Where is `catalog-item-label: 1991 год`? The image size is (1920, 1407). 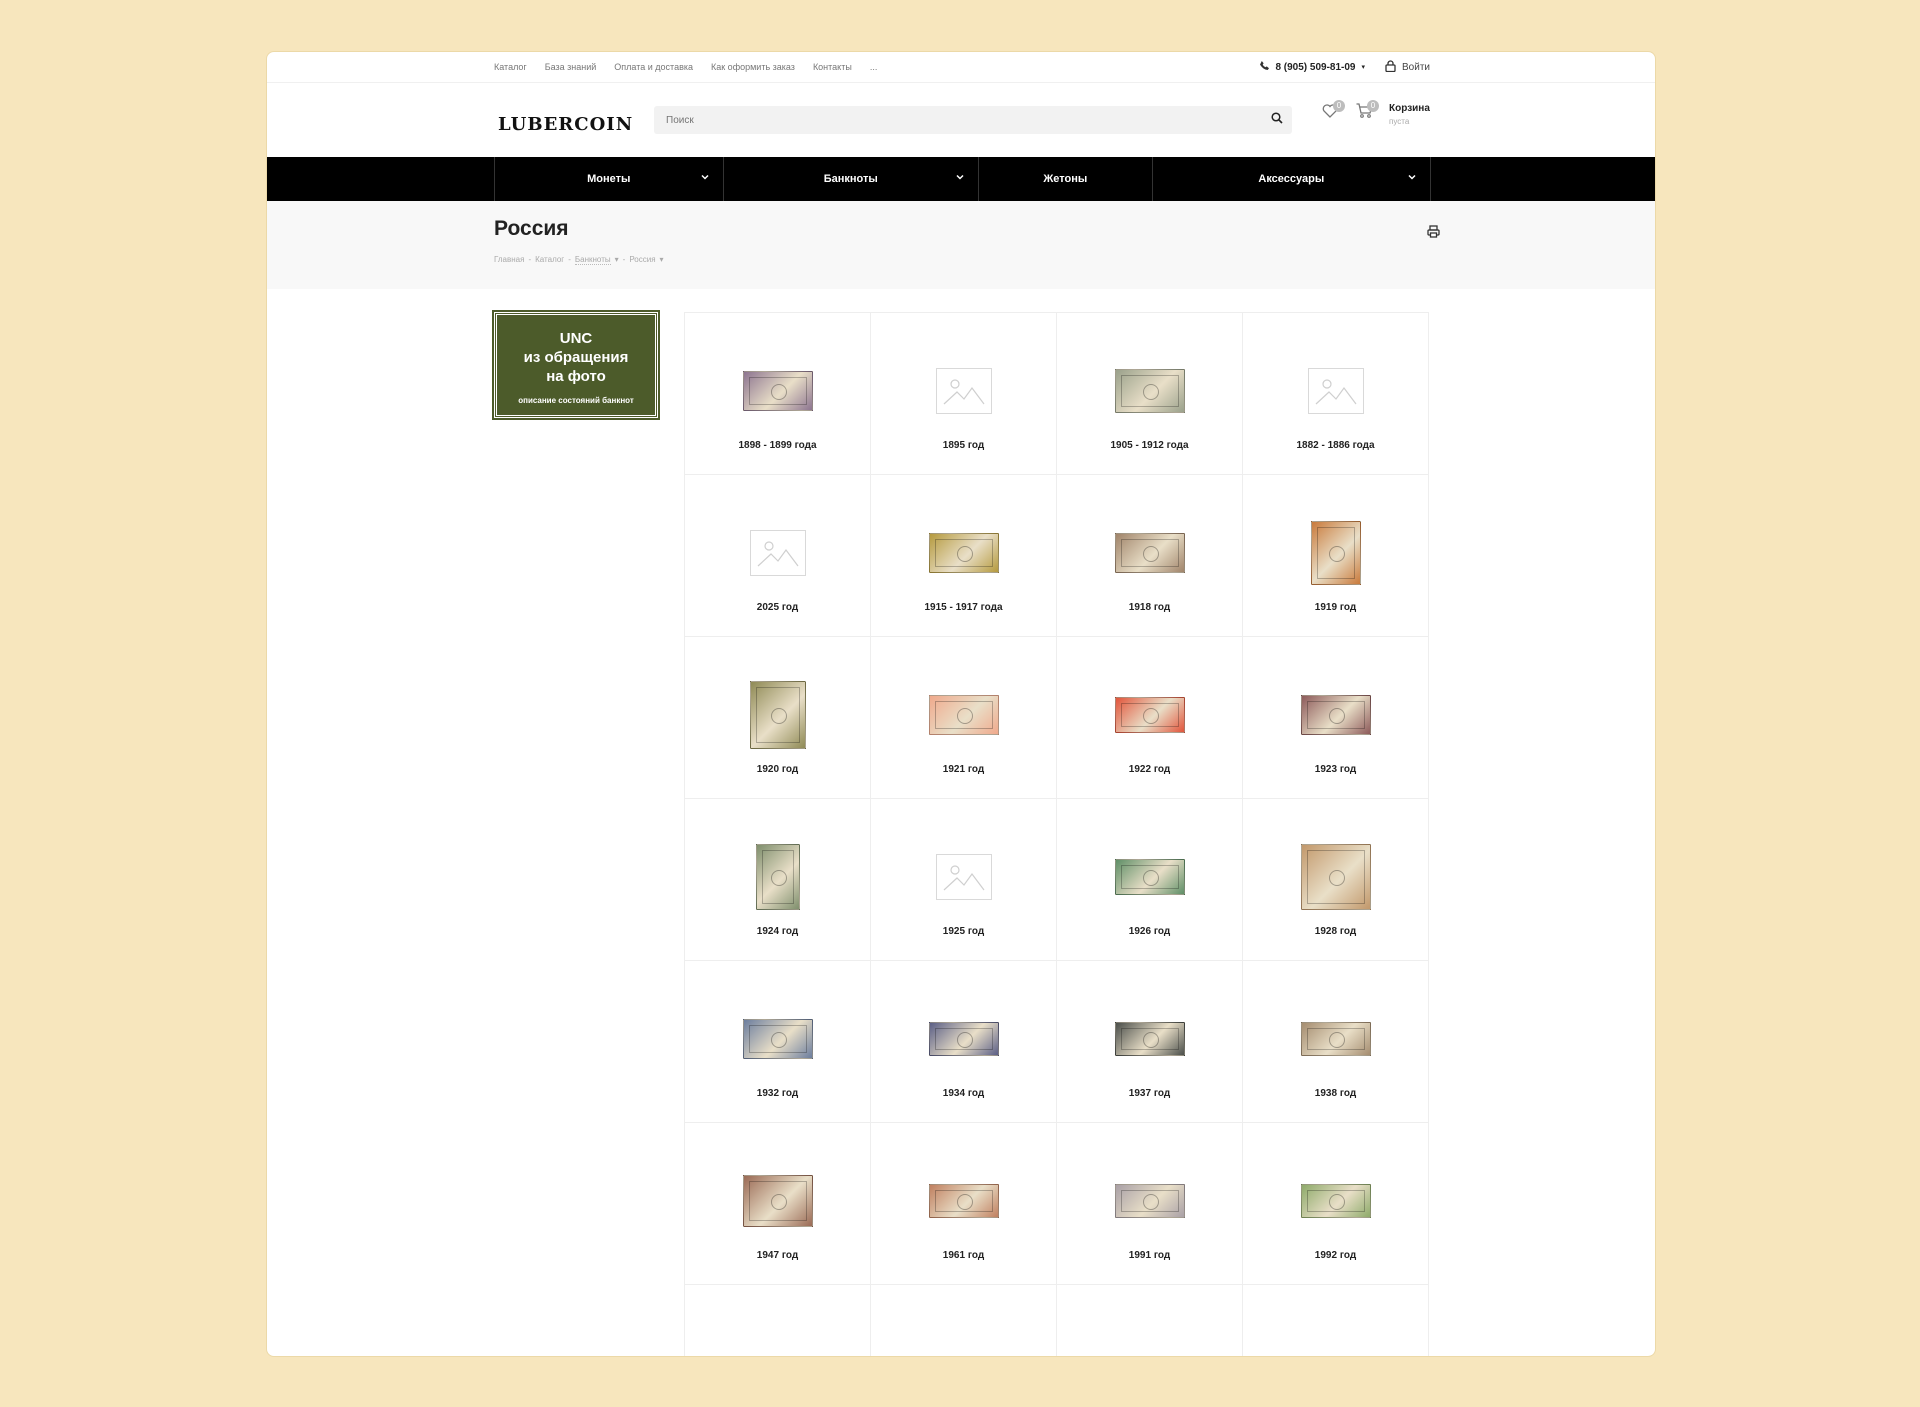 catalog-item-label: 1991 год is located at coordinates (1149, 1255).